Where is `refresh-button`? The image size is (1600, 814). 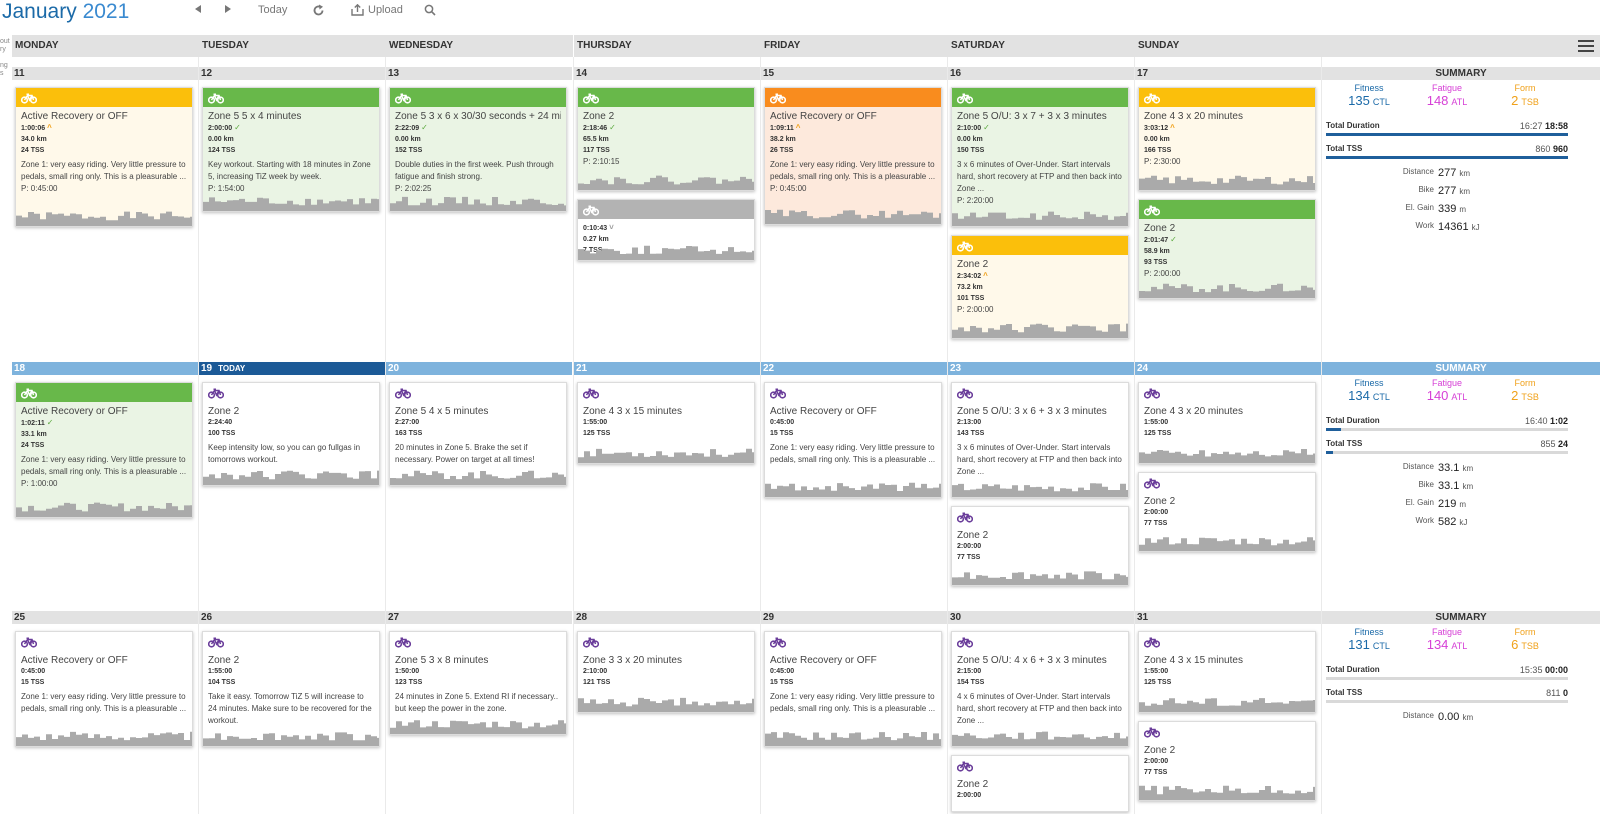 refresh-button is located at coordinates (318, 10).